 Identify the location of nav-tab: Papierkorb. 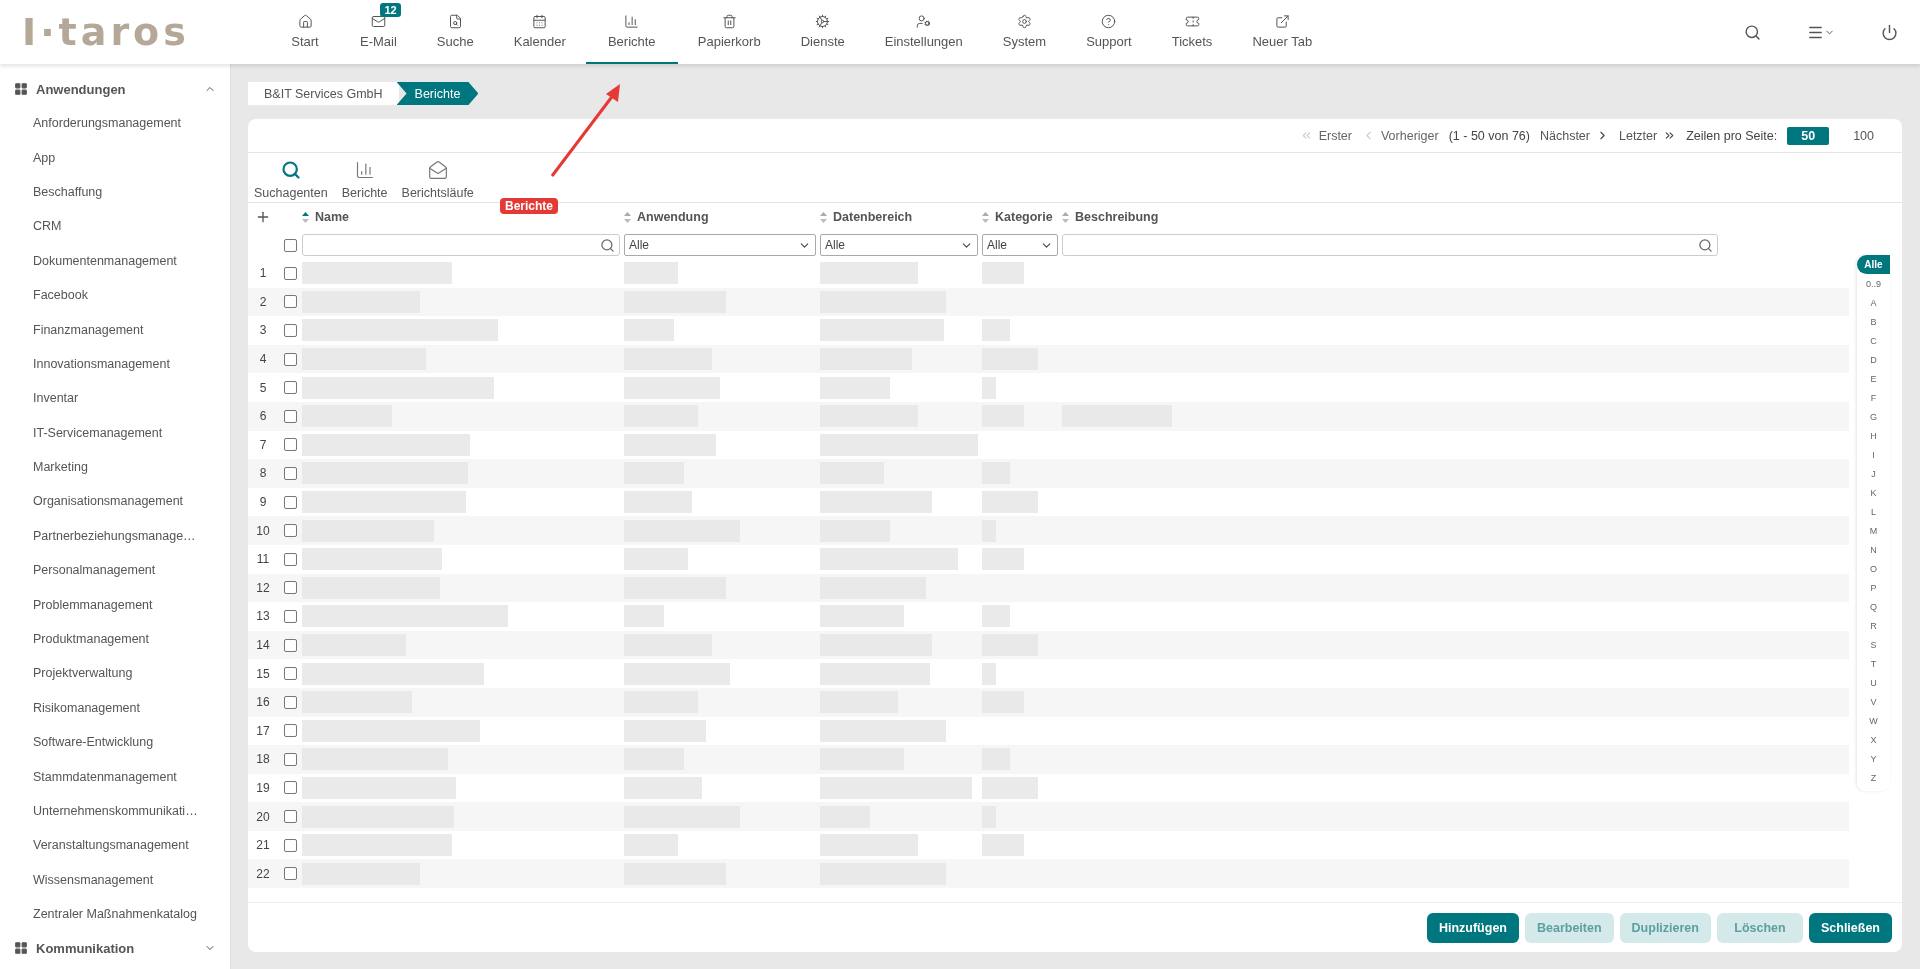
(729, 32).